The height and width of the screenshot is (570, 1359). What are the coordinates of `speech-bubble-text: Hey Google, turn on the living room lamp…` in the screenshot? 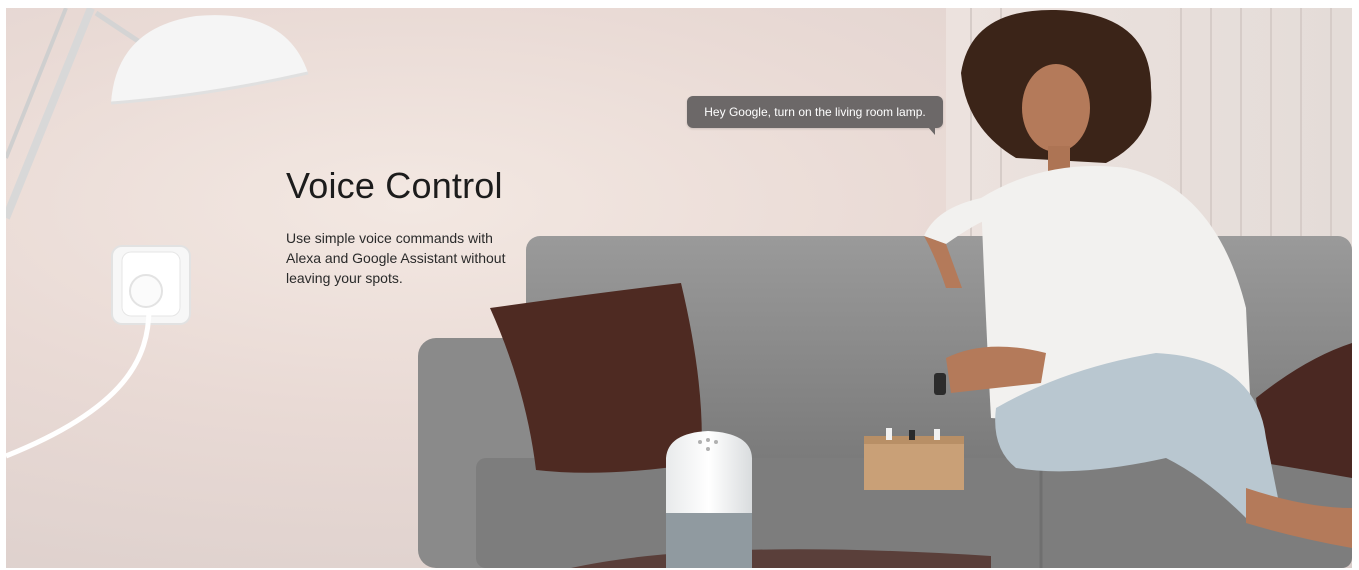 It's located at (815, 112).